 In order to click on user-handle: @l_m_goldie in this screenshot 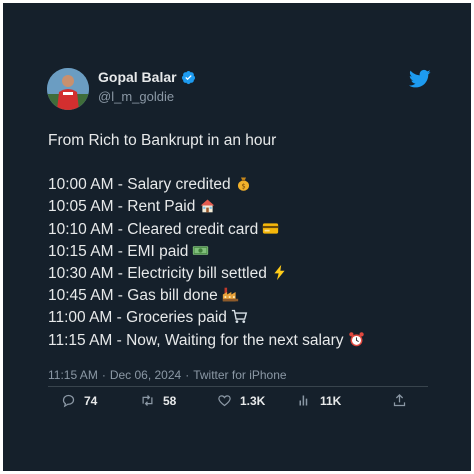, I will do `click(136, 96)`.